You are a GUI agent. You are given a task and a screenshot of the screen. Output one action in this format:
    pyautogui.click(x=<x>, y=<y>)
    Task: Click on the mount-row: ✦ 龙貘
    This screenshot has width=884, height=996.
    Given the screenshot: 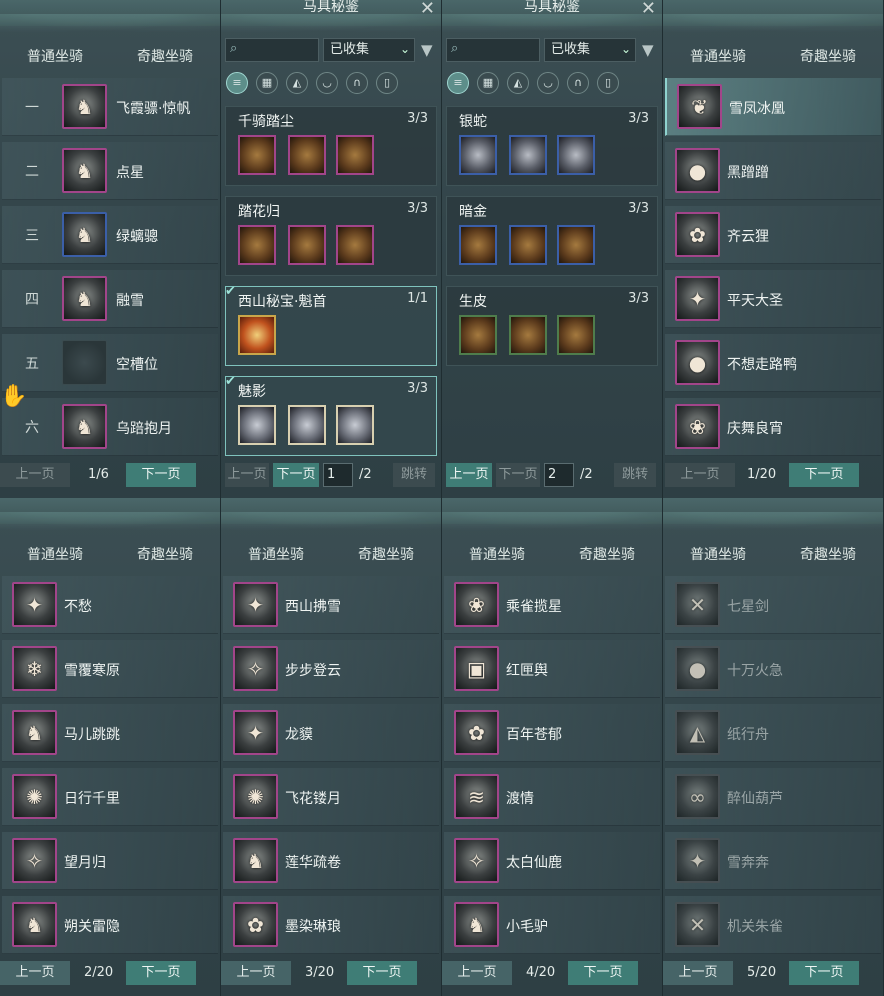 What is the action you would take?
    pyautogui.click(x=331, y=733)
    